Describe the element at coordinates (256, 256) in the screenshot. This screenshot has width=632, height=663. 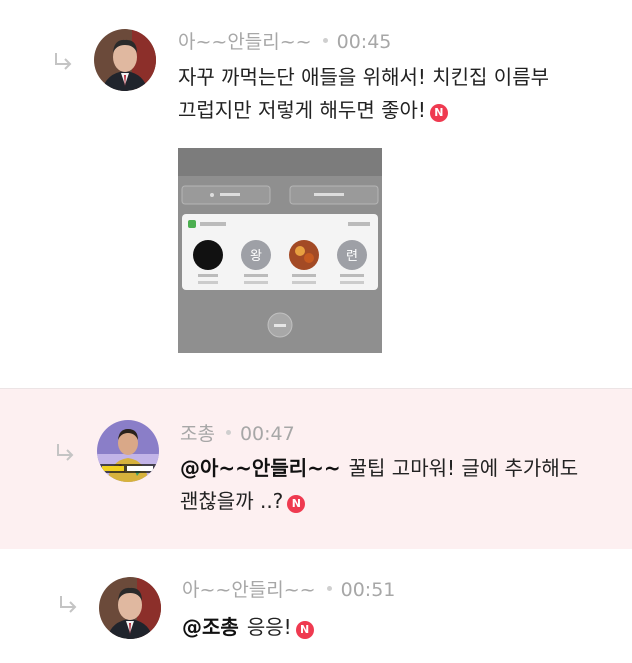
I see `svg-text: 왕` at that location.